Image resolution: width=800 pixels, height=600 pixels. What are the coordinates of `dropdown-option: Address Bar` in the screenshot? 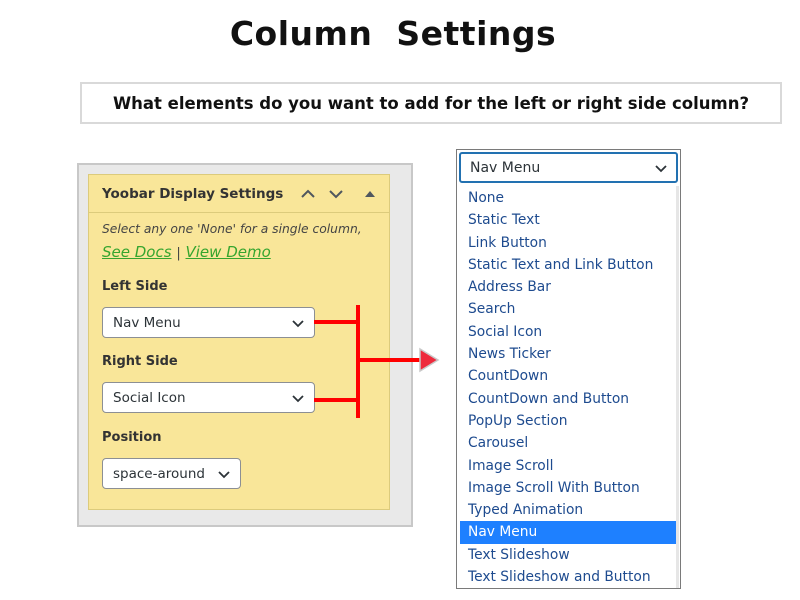 It's located at (568, 287).